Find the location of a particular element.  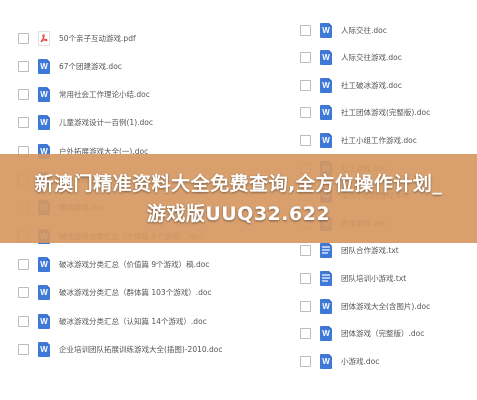

file-name: 人际交往游戏.doc is located at coordinates (371, 58).